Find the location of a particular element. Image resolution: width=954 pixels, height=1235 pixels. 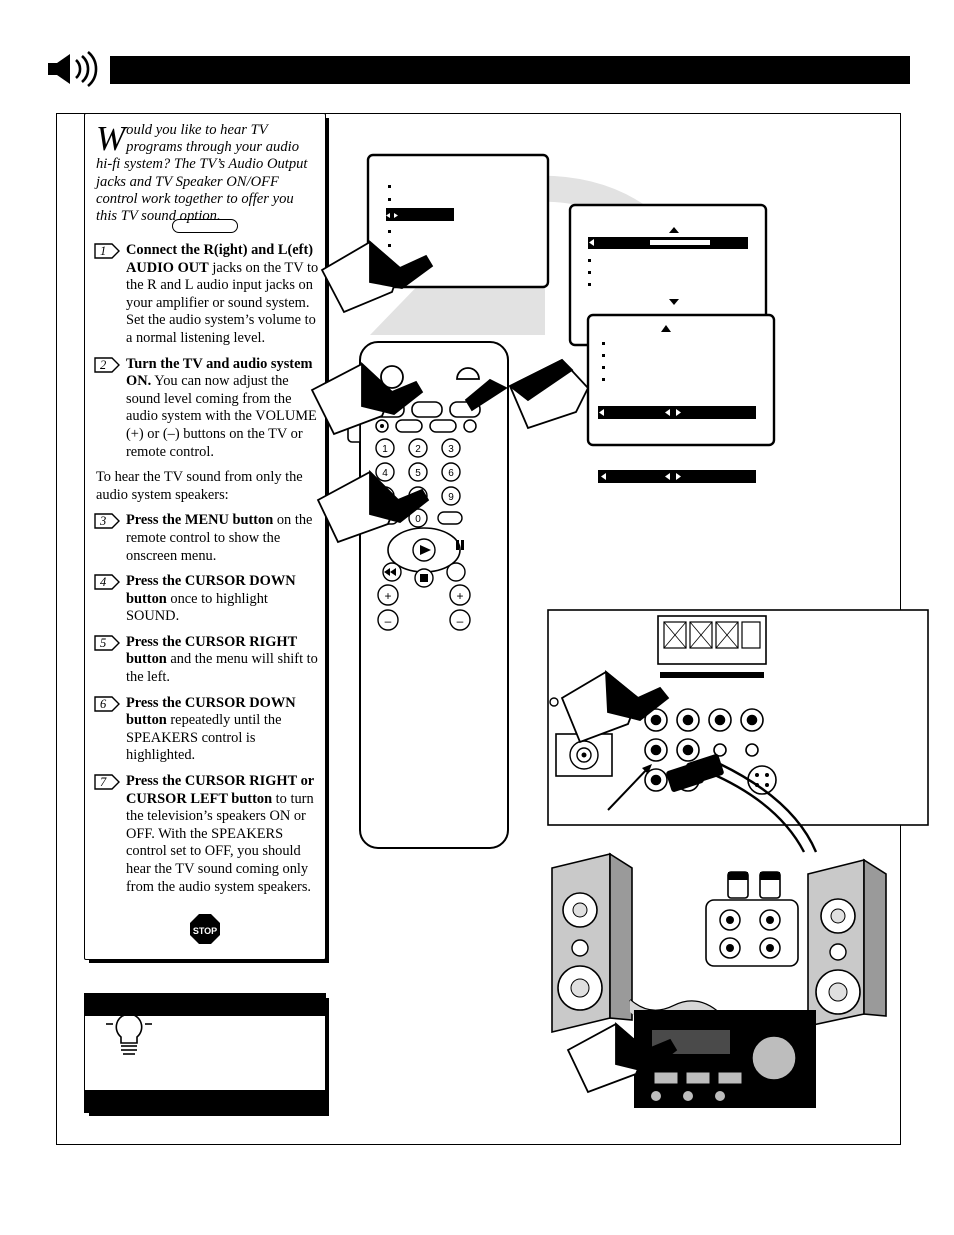

step-number-badge-3: 3 is located at coordinates (107, 521).